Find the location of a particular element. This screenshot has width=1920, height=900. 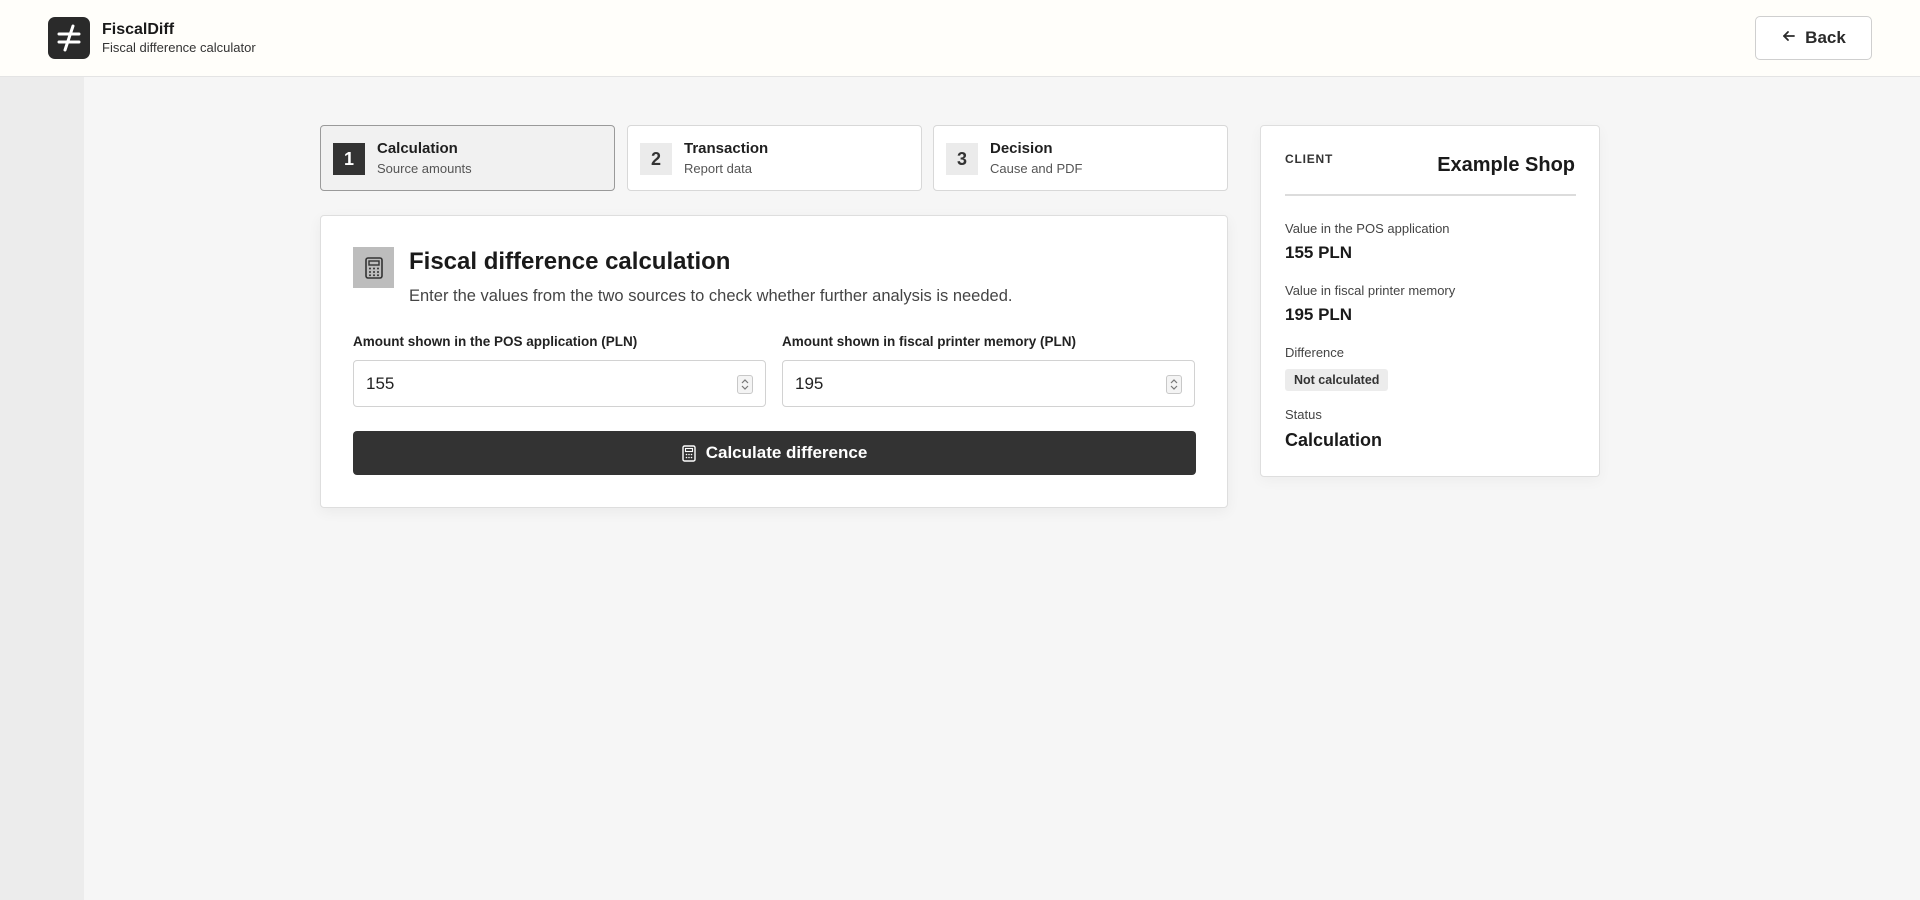

app-name: FiscalDiff is located at coordinates (138, 29).